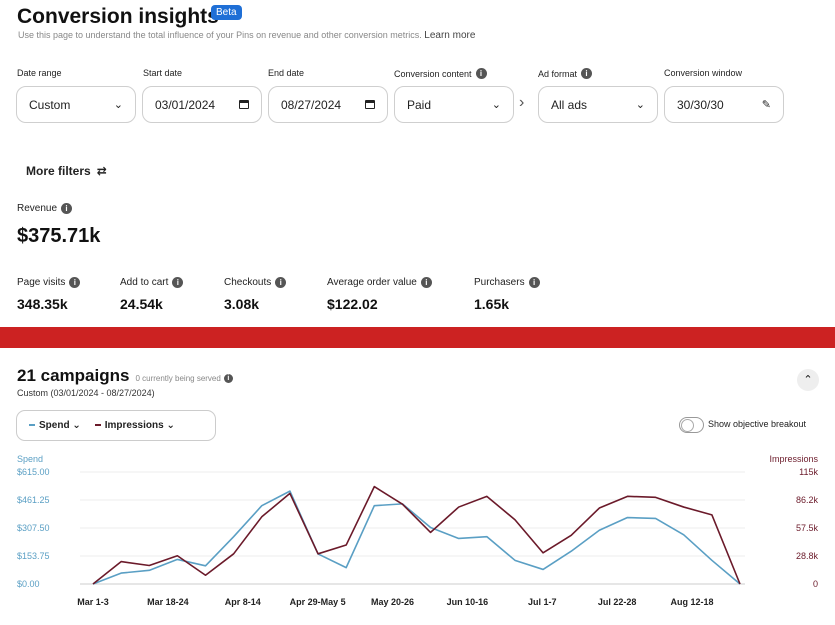  What do you see at coordinates (793, 459) in the screenshot?
I see `right-axis-title: Impressions` at bounding box center [793, 459].